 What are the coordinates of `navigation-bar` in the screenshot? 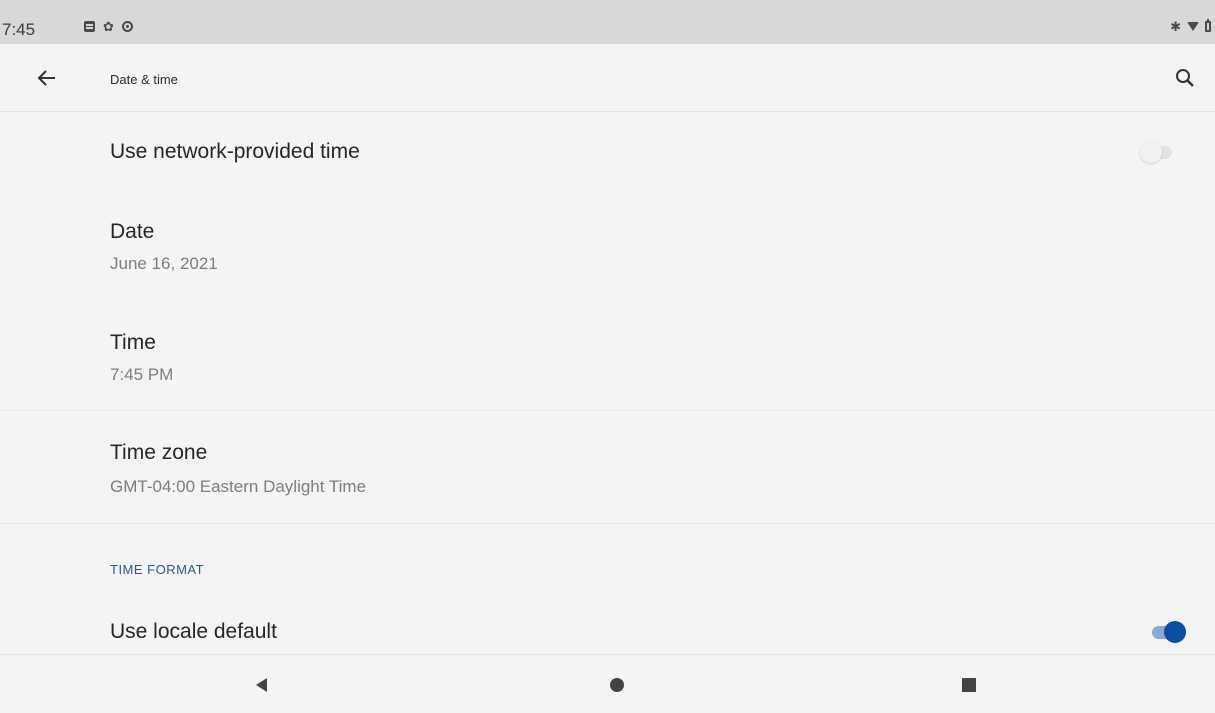 It's located at (607, 683).